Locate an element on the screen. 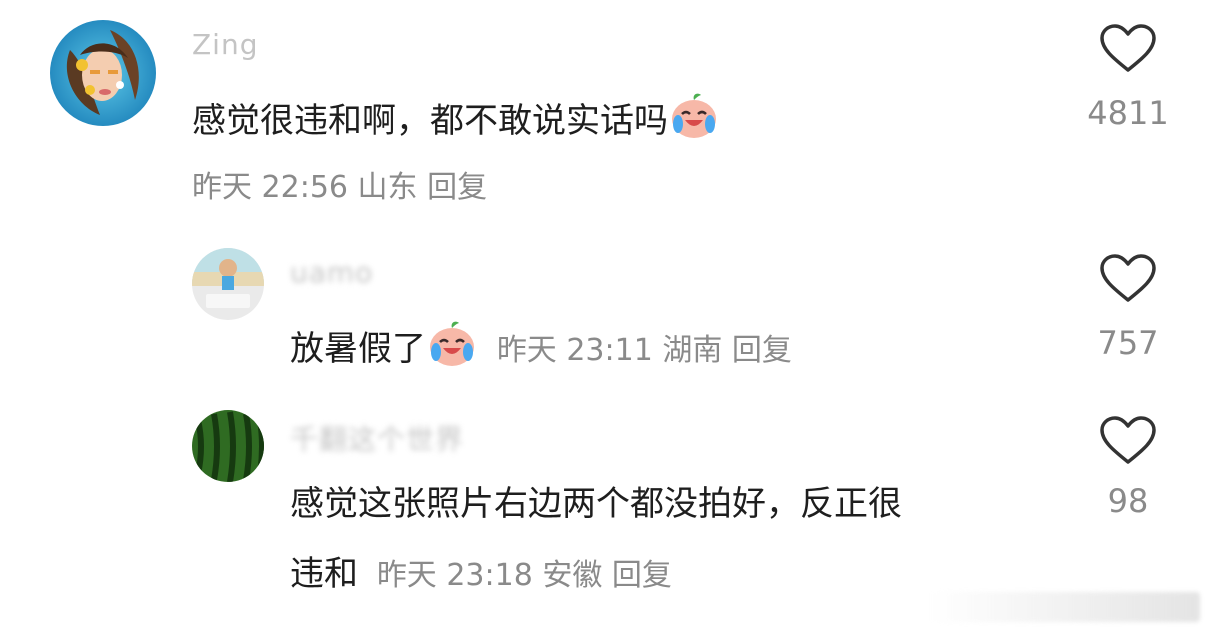  comment-text-content: 违和 is located at coordinates (324, 574).